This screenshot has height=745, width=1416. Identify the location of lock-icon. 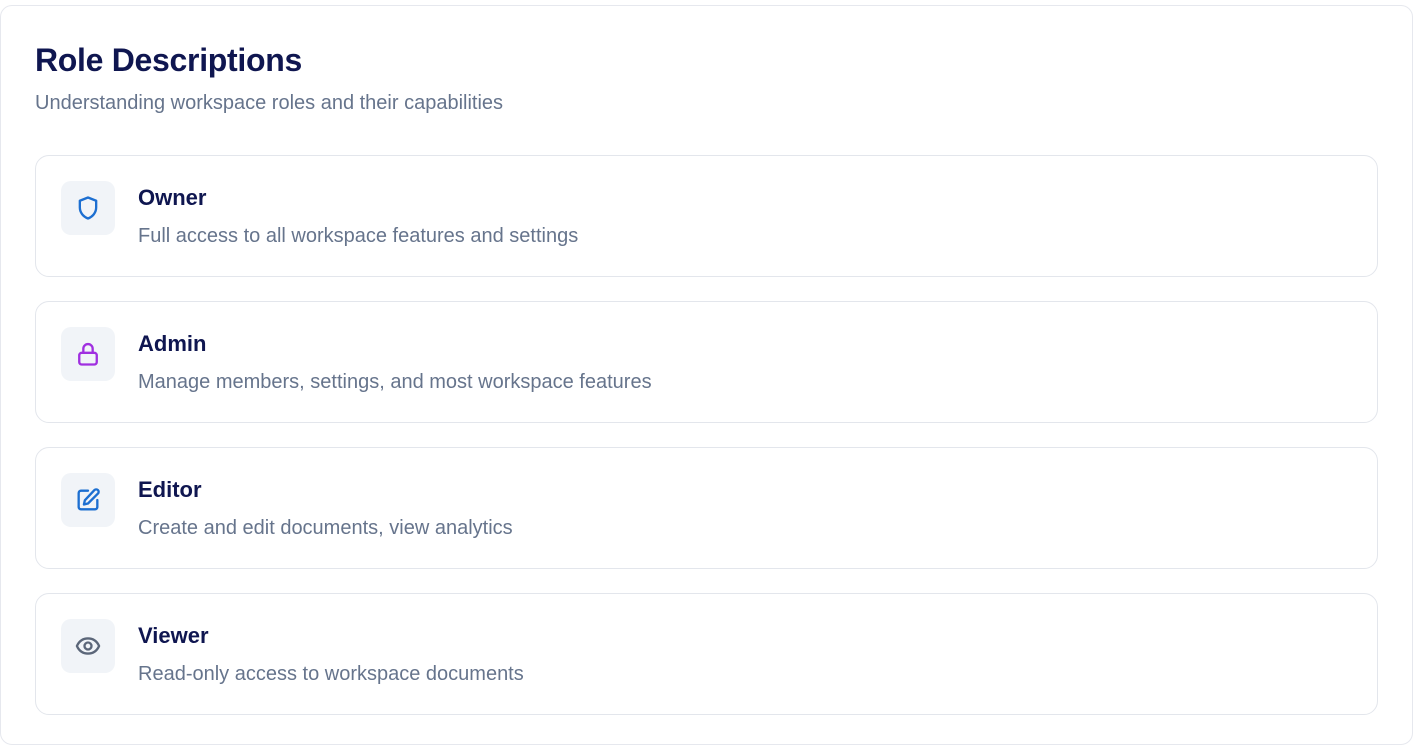
(88, 354).